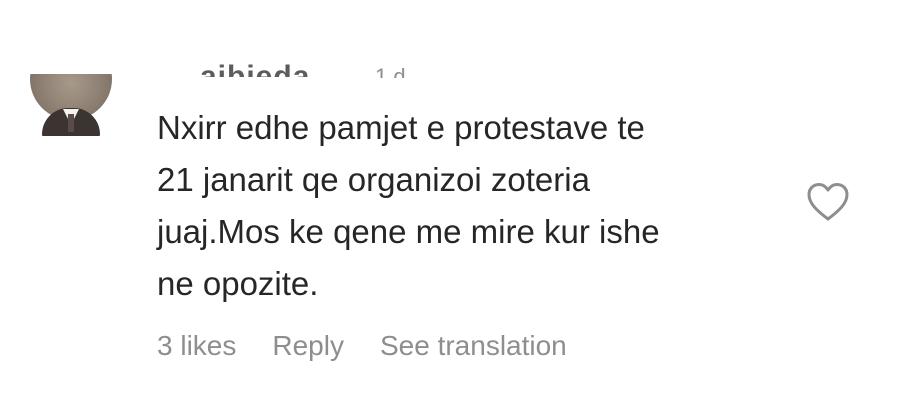 This screenshot has height=402, width=900. Describe the element at coordinates (828, 202) in the screenshot. I see `heart-outline-icon` at that location.